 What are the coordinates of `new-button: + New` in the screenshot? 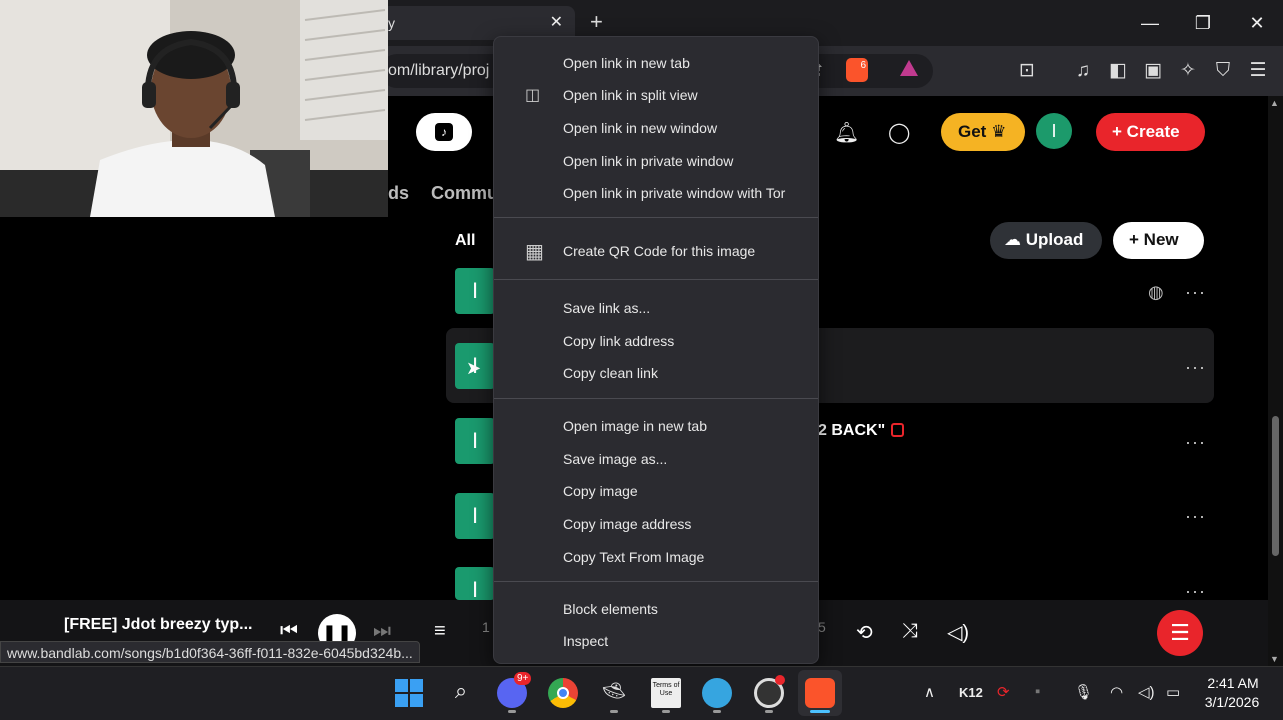 It's located at (1158, 240).